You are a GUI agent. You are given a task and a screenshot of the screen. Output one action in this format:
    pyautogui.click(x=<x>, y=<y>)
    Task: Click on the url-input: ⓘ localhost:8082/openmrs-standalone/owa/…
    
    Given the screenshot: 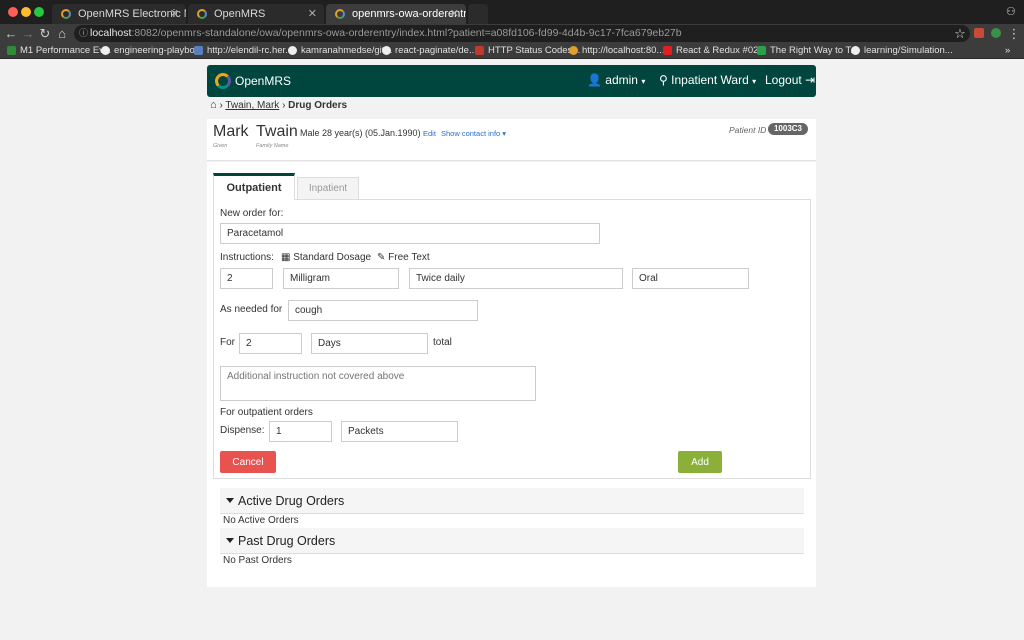 What is the action you would take?
    pyautogui.click(x=522, y=33)
    